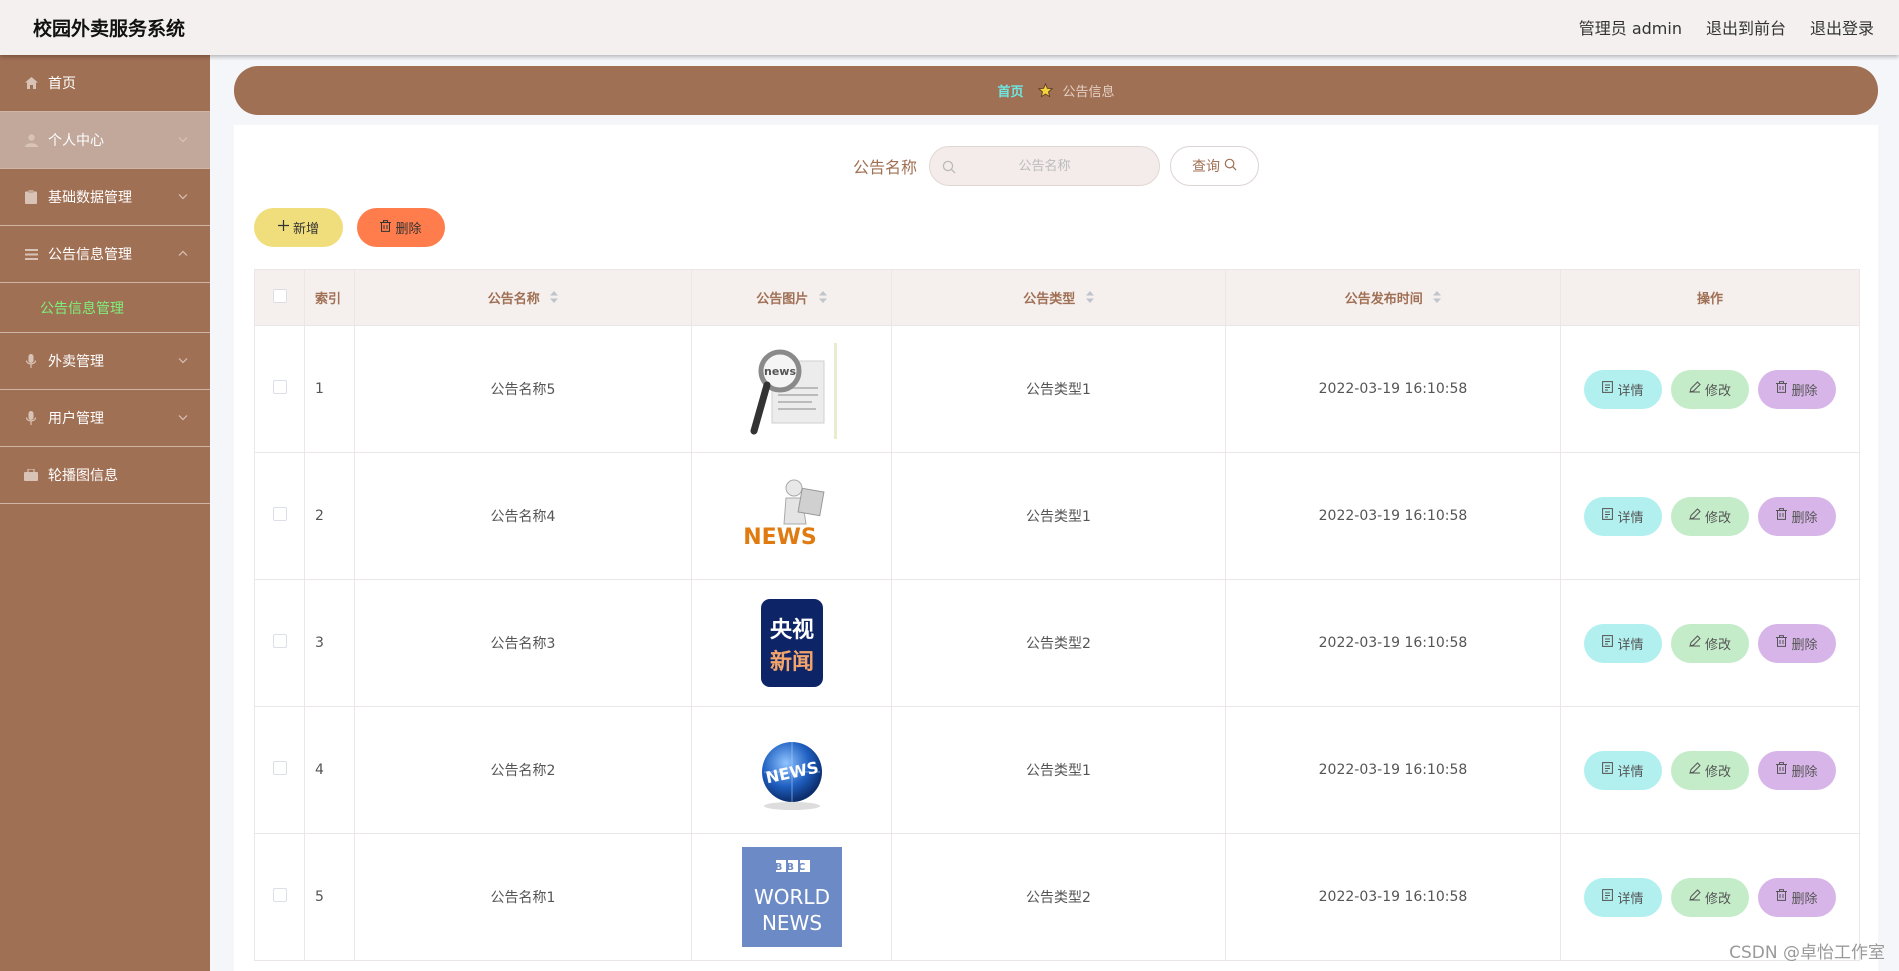  I want to click on sidebar-item-basic-data: 基础数据管理, so click(105, 197).